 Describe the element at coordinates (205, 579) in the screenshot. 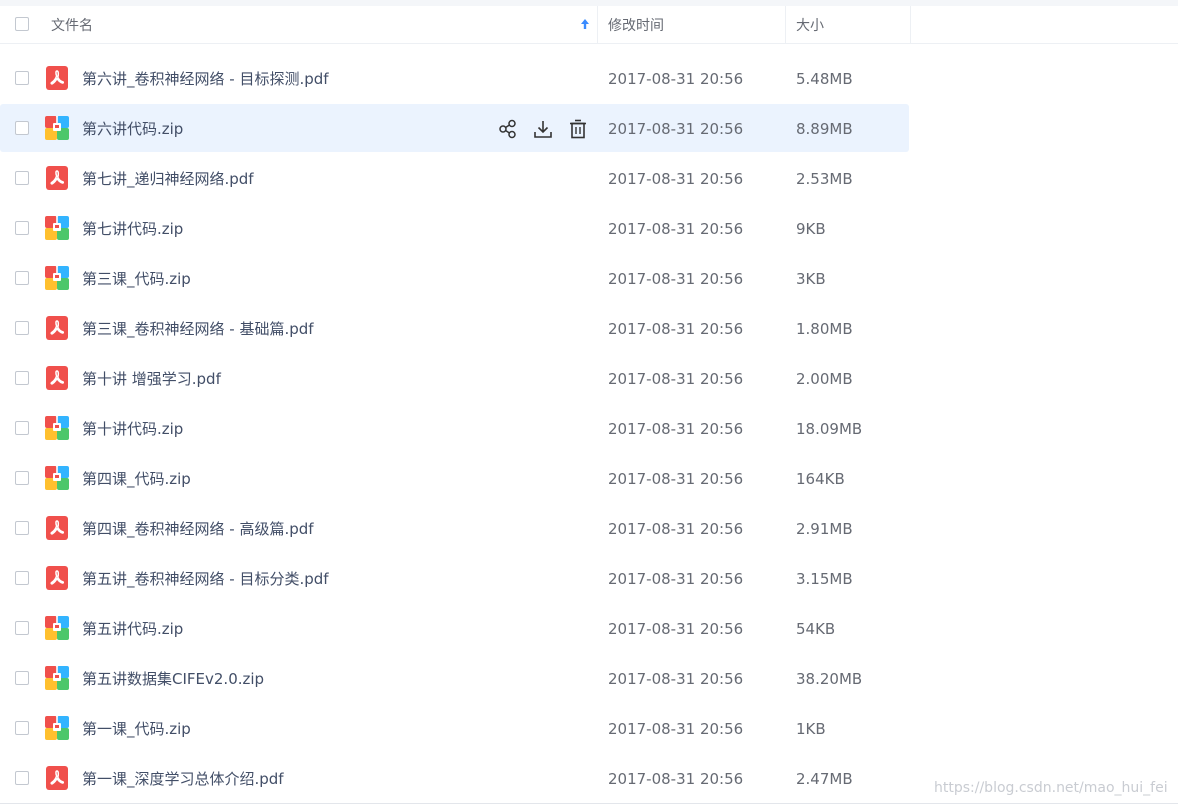

I see `file-name: 第五讲_卷积神经网络 - 目标分类.pdf` at that location.